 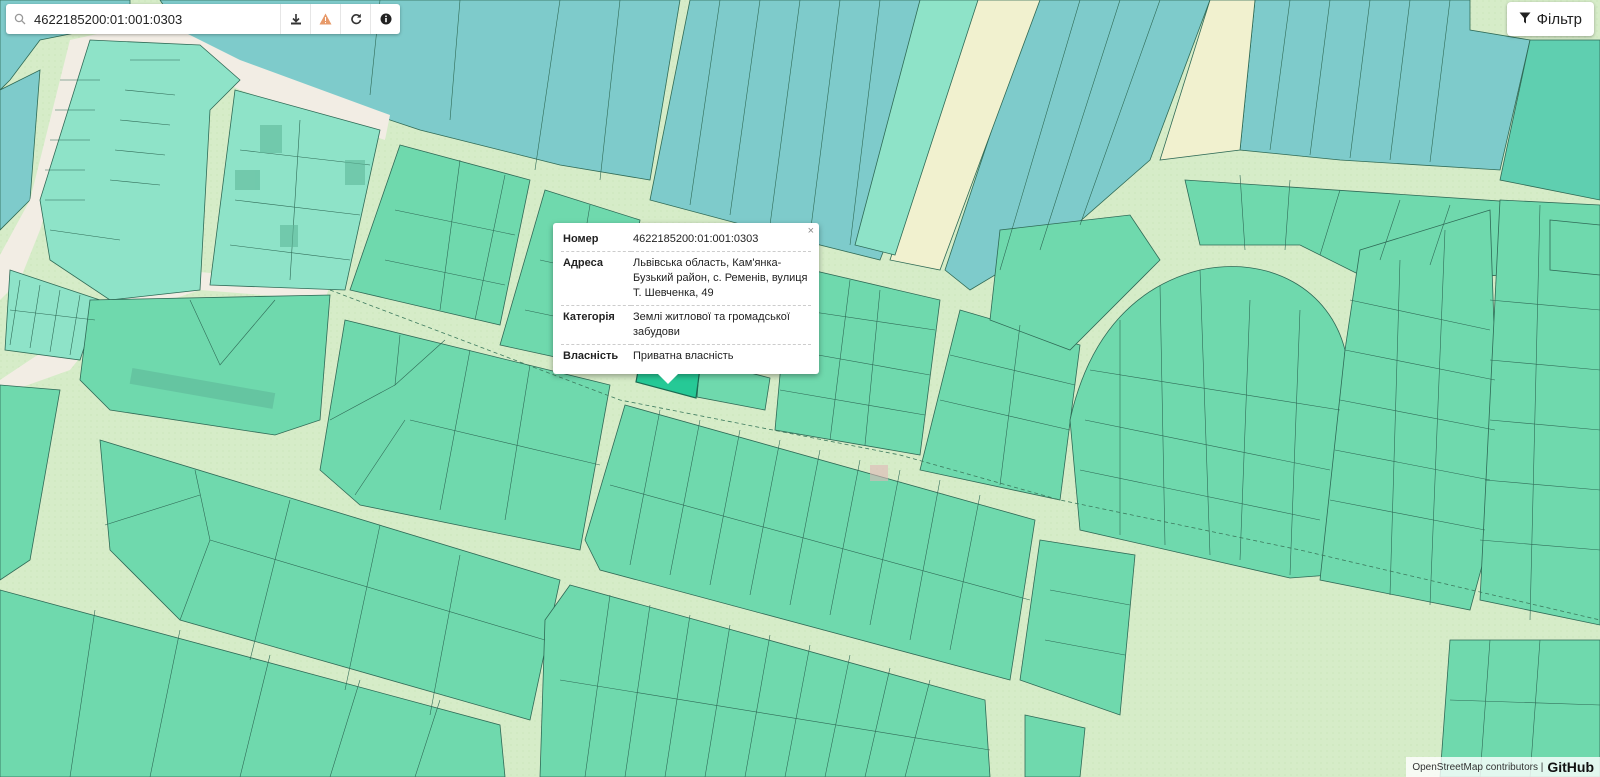 I want to click on download-icon, so click(x=295, y=19).